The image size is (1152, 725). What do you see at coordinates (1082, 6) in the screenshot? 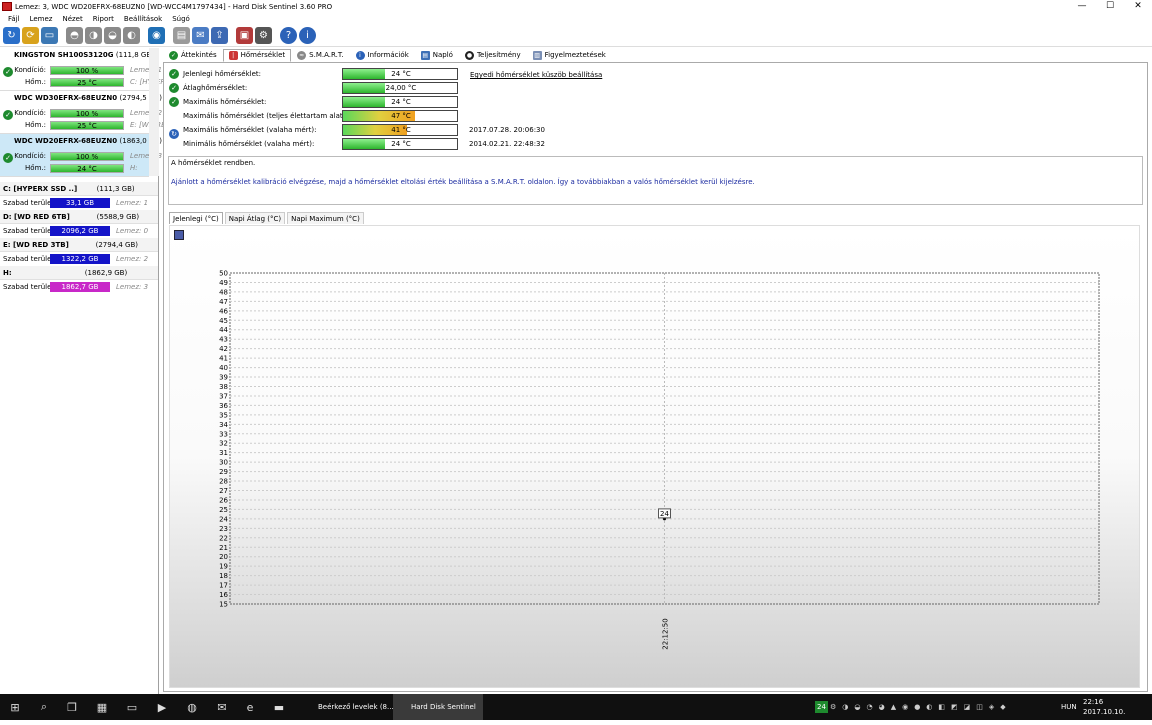
I see `minimize-button: —` at bounding box center [1082, 6].